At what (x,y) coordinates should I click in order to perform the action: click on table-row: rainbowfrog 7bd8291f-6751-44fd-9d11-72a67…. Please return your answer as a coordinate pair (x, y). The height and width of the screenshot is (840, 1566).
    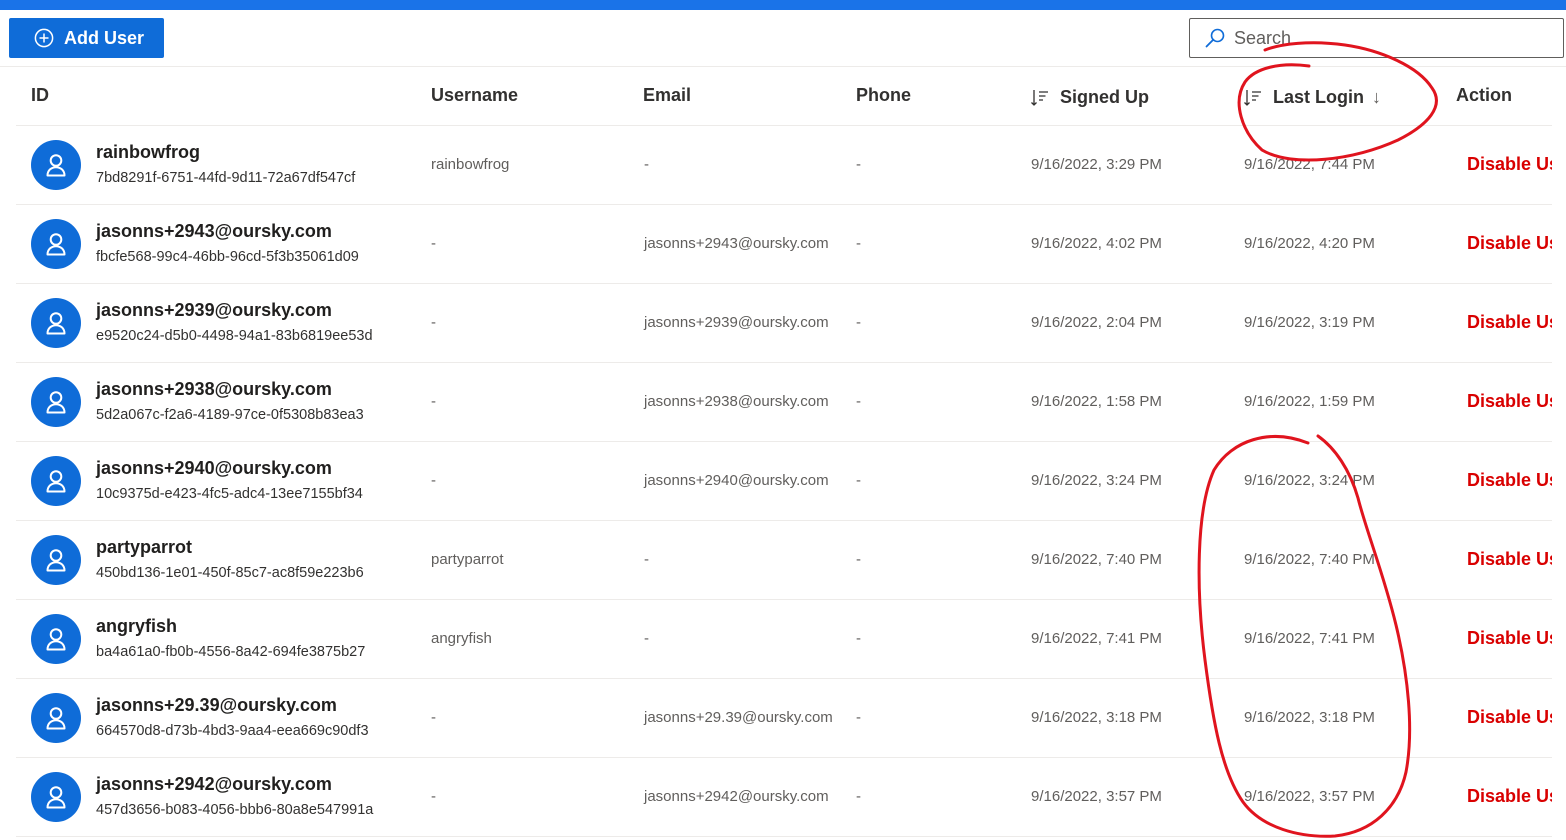
    Looking at the image, I should click on (784, 165).